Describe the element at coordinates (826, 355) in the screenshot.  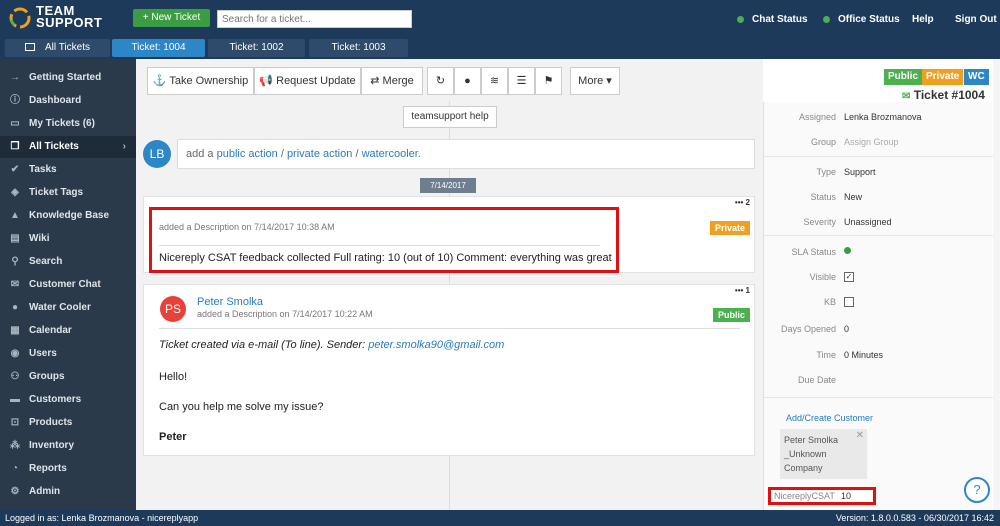
I see `time-label: Time` at that location.